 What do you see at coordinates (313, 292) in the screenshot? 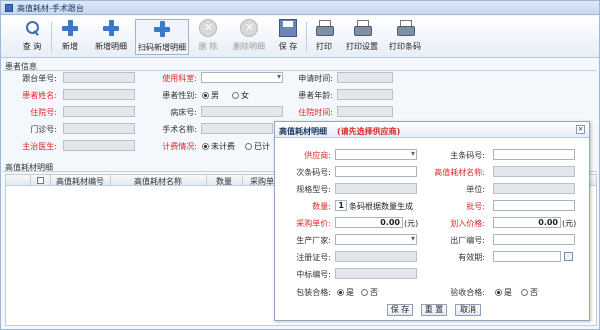
I see `package-ok-label: 包装合格:` at bounding box center [313, 292].